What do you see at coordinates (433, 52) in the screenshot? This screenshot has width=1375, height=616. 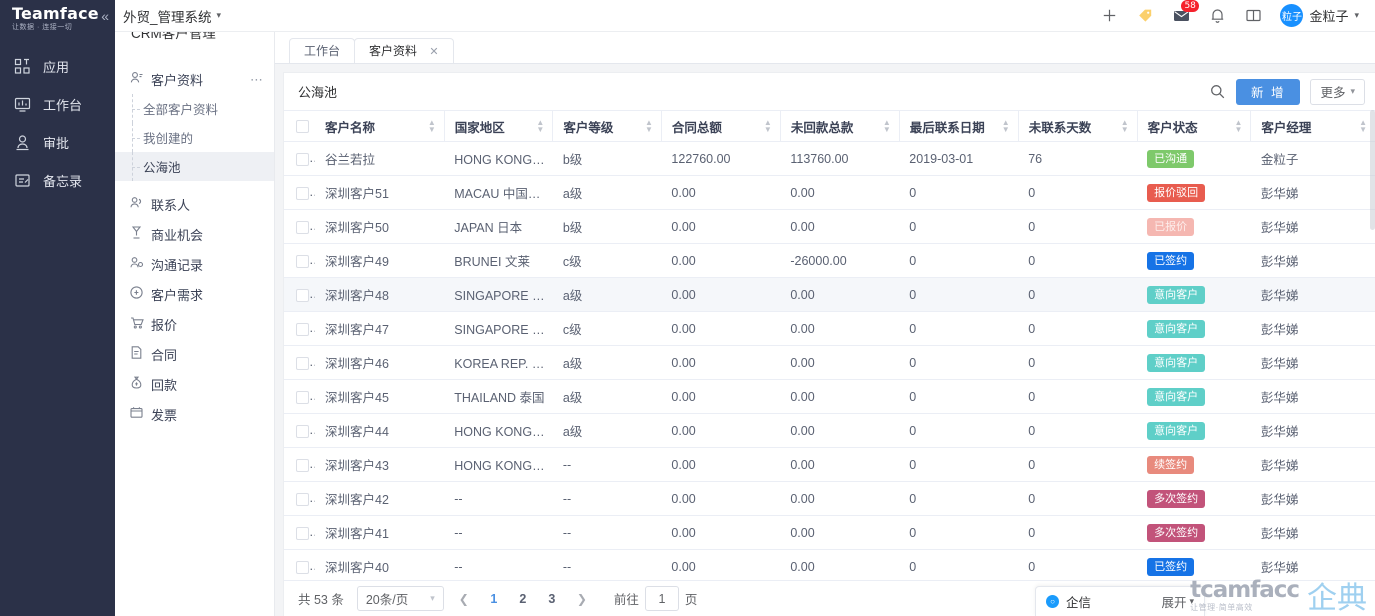 I see `close-icon: ✕` at bounding box center [433, 52].